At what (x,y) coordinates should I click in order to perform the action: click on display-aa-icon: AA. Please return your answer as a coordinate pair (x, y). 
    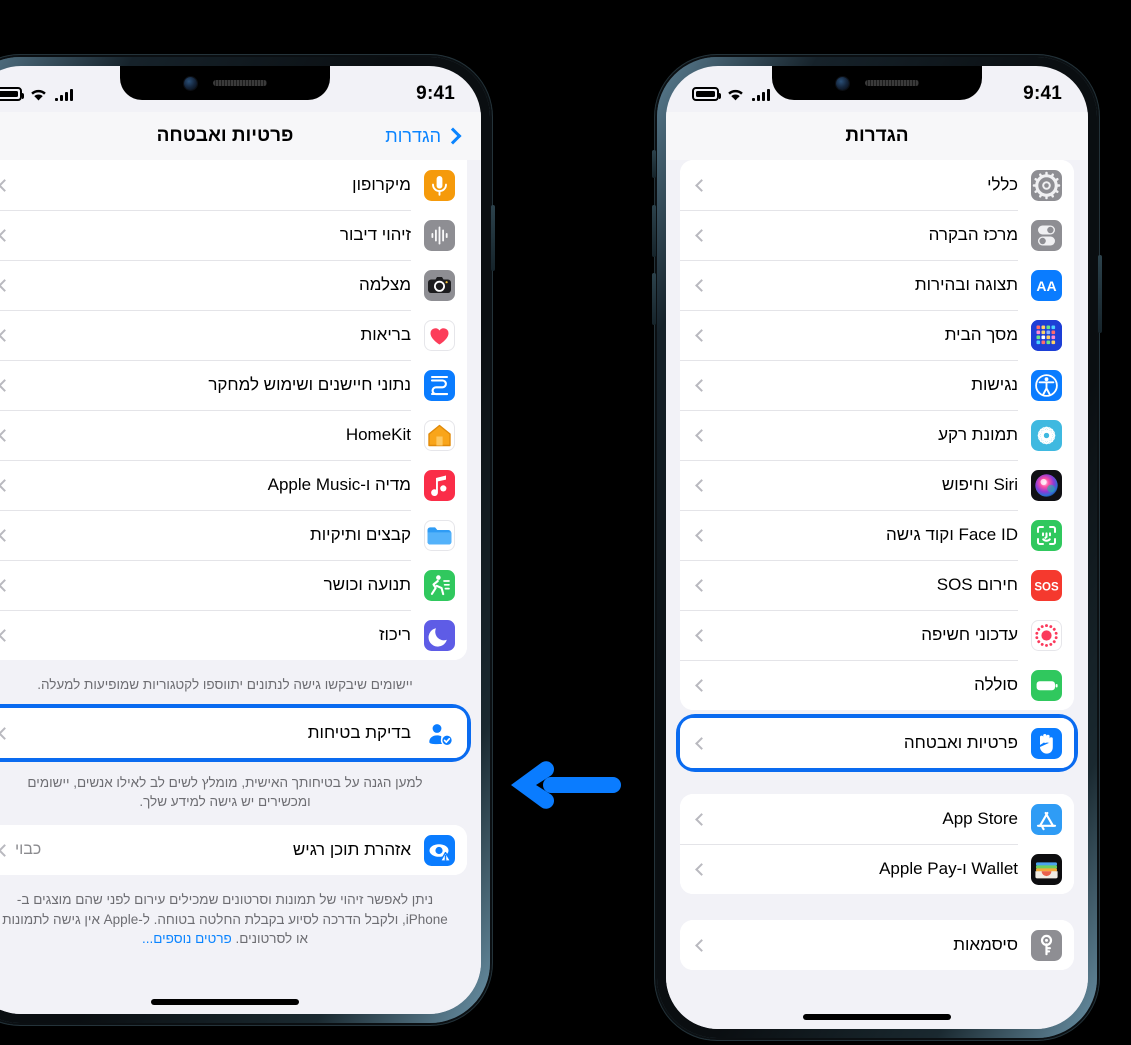
    Looking at the image, I should click on (1046, 285).